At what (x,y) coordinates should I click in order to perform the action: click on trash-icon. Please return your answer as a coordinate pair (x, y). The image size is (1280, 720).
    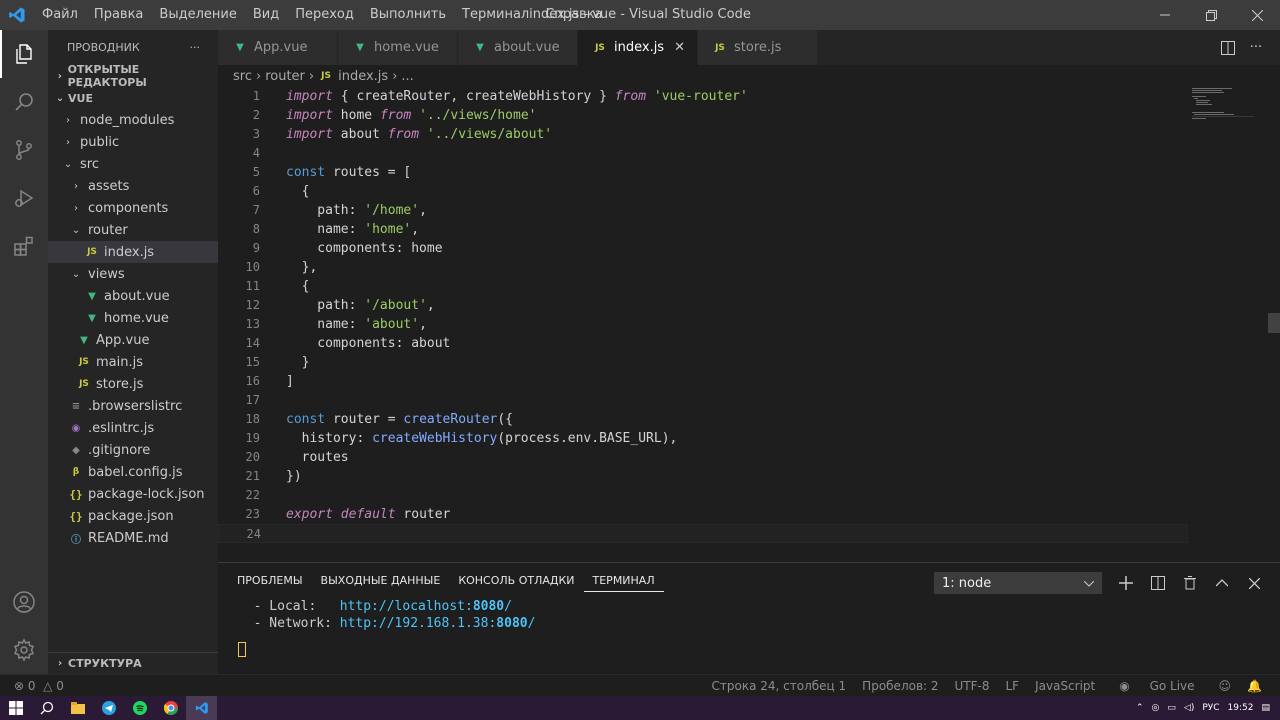
    Looking at the image, I should click on (1190, 583).